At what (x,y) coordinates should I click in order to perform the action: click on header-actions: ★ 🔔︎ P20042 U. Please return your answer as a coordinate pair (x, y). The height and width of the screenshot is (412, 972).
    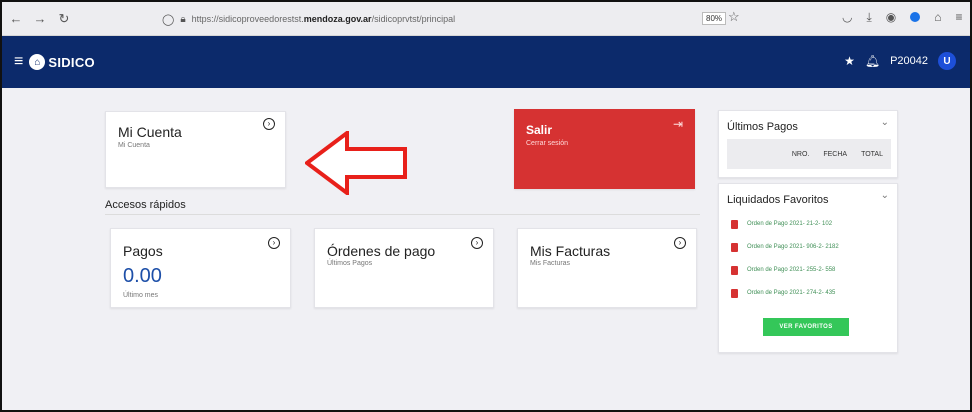
    Looking at the image, I should click on (900, 61).